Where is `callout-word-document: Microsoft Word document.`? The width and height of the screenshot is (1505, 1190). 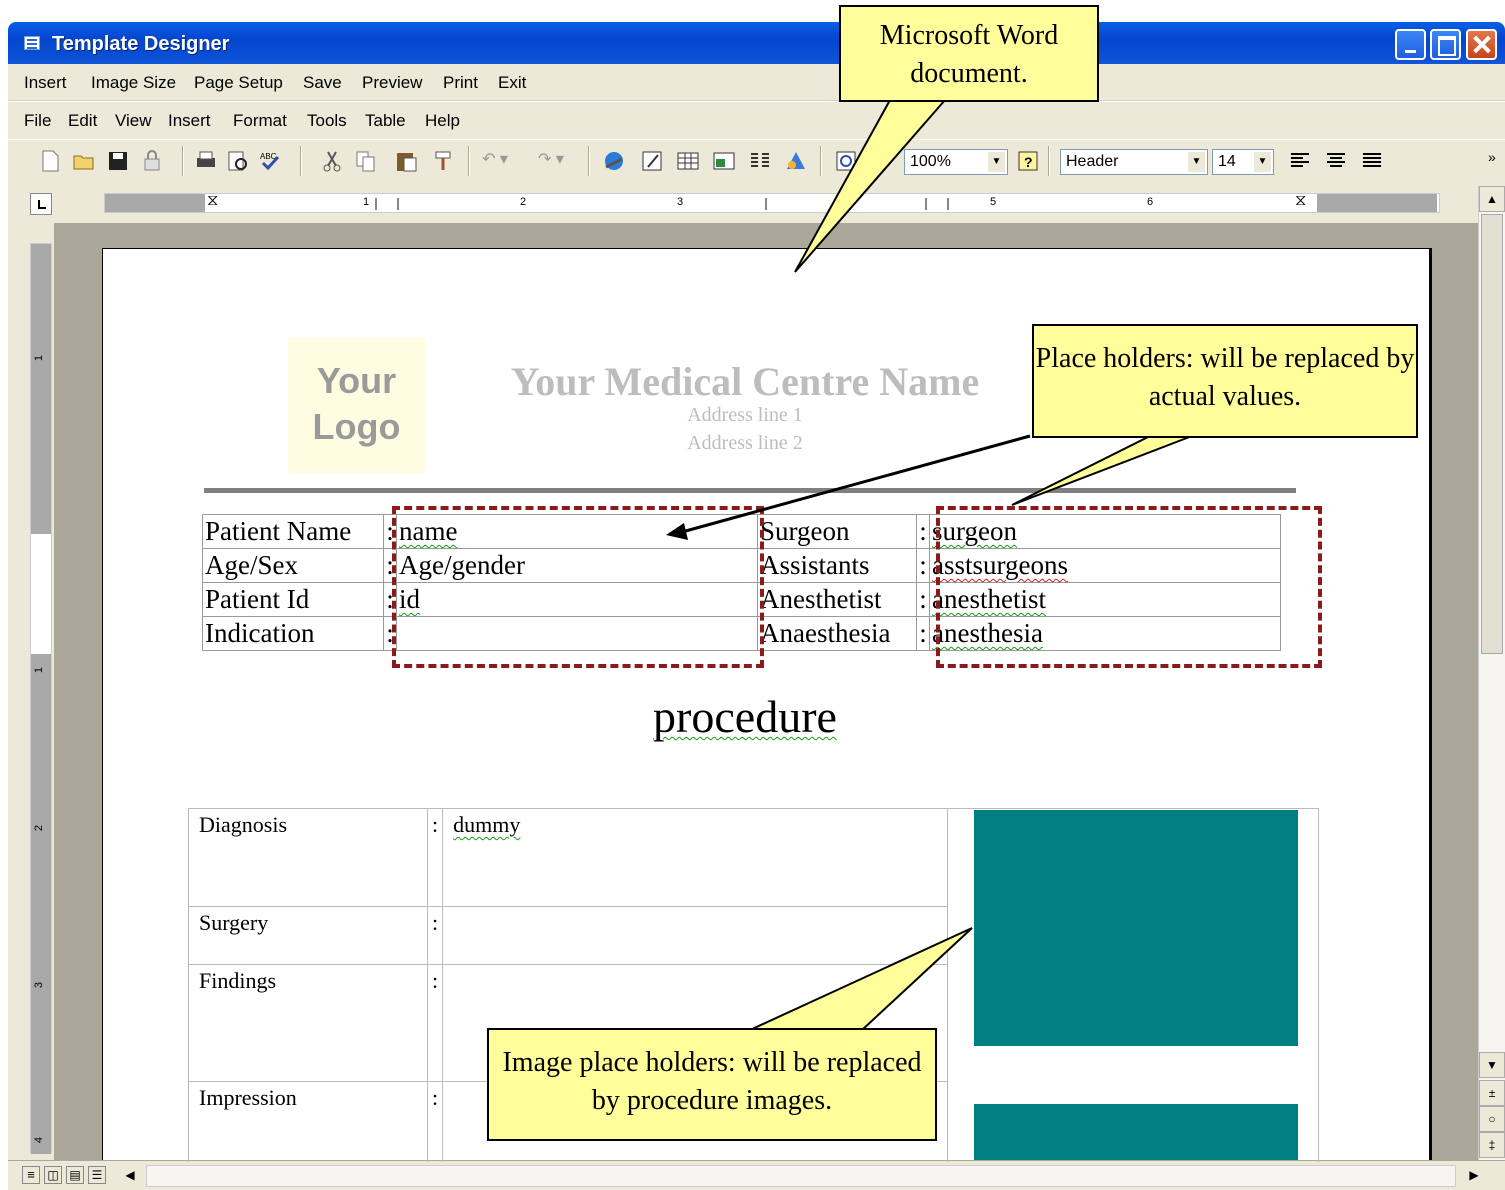
callout-word-document: Microsoft Word document. is located at coordinates (969, 53).